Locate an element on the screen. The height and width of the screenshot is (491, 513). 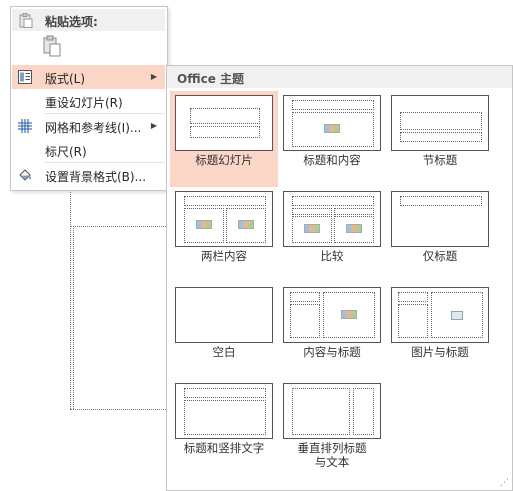
layout-label: 比较 is located at coordinates (332, 256).